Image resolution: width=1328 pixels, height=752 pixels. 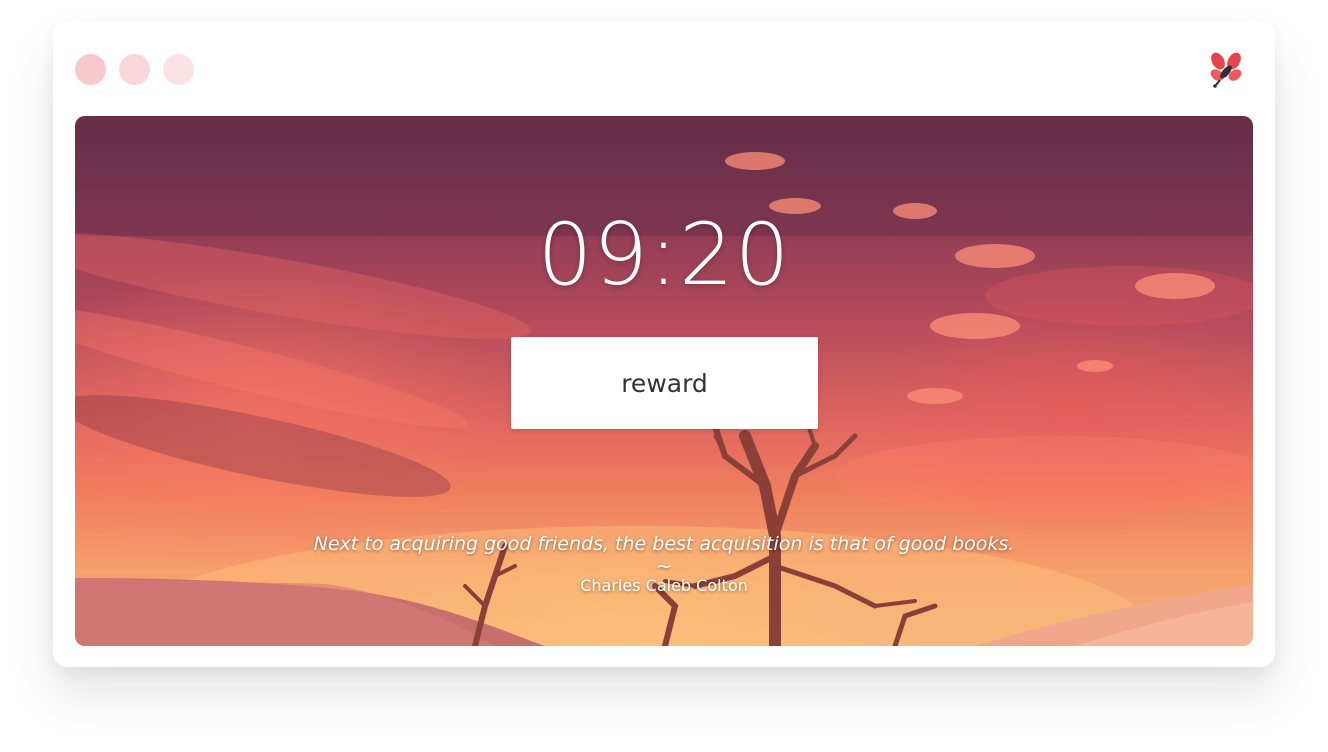 What do you see at coordinates (178, 69) in the screenshot?
I see `maximize-dot` at bounding box center [178, 69].